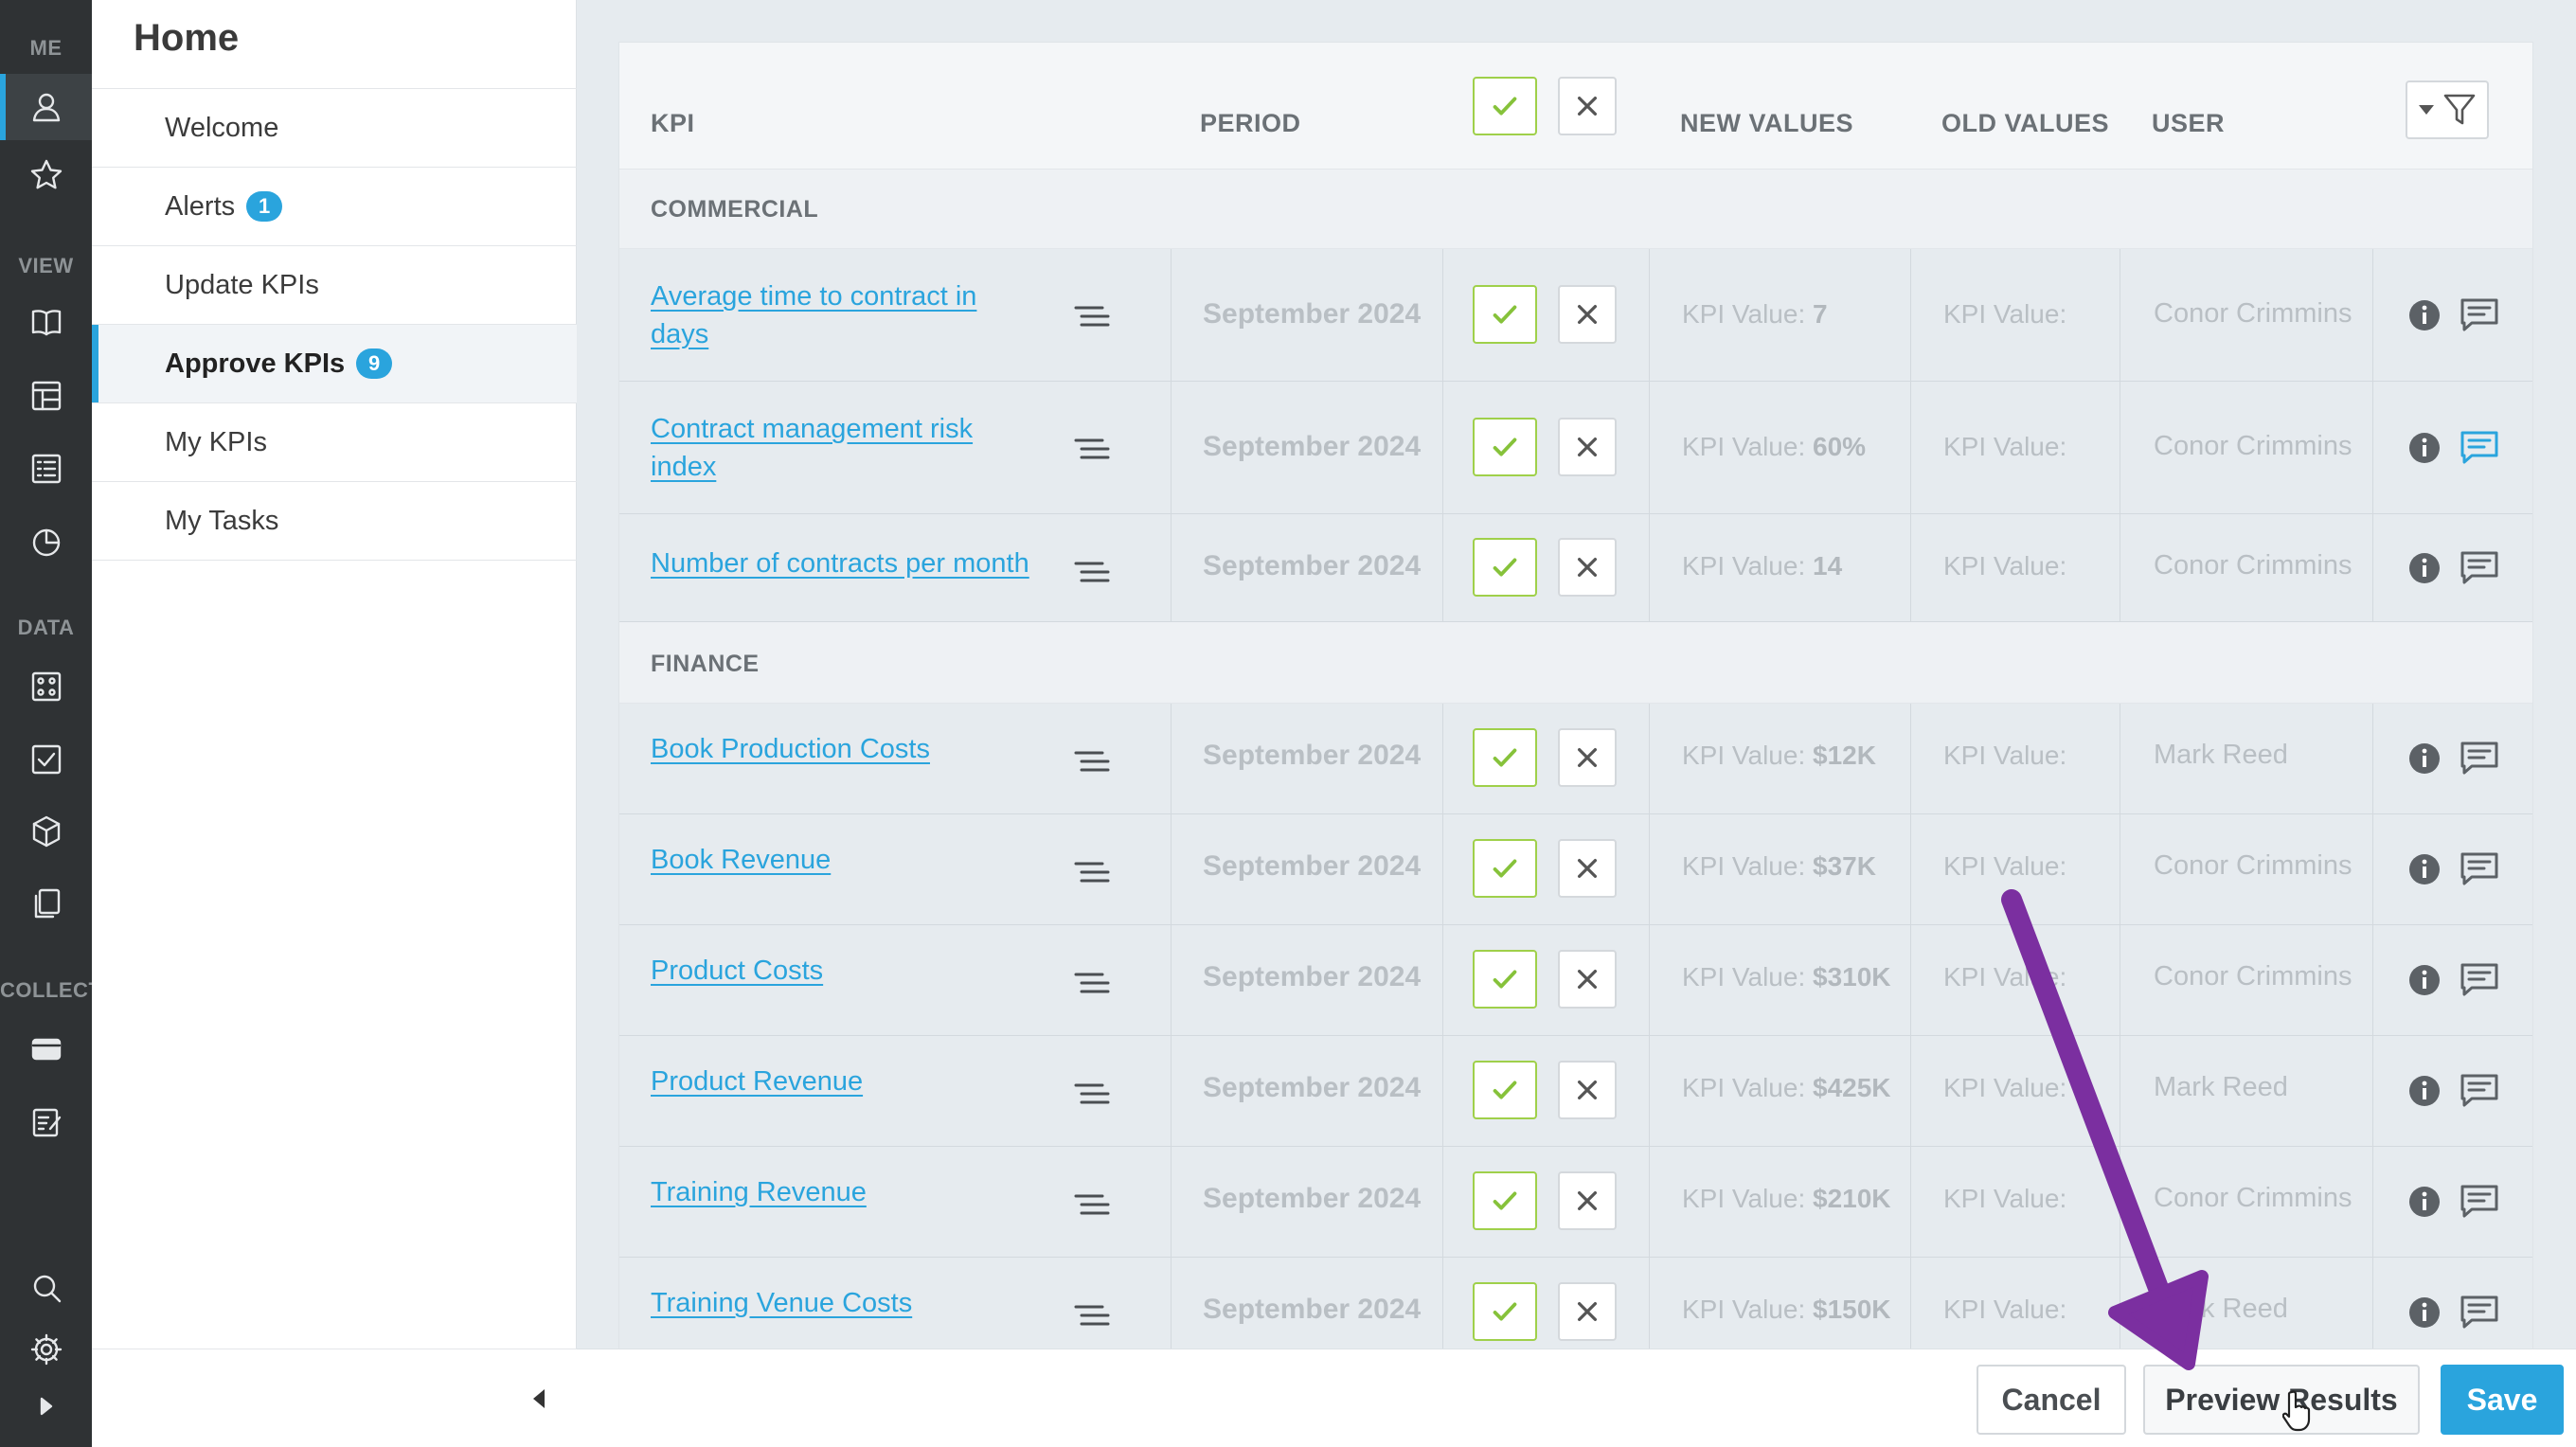  What do you see at coordinates (840, 971) in the screenshot?
I see `kpi-link: Product Costs` at bounding box center [840, 971].